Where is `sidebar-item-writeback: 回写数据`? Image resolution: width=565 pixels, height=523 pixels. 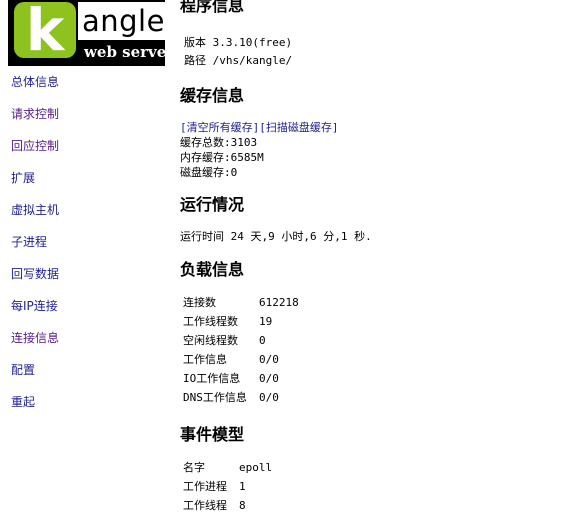
sidebar-item-writeback: 回写数据 is located at coordinates (86, 280).